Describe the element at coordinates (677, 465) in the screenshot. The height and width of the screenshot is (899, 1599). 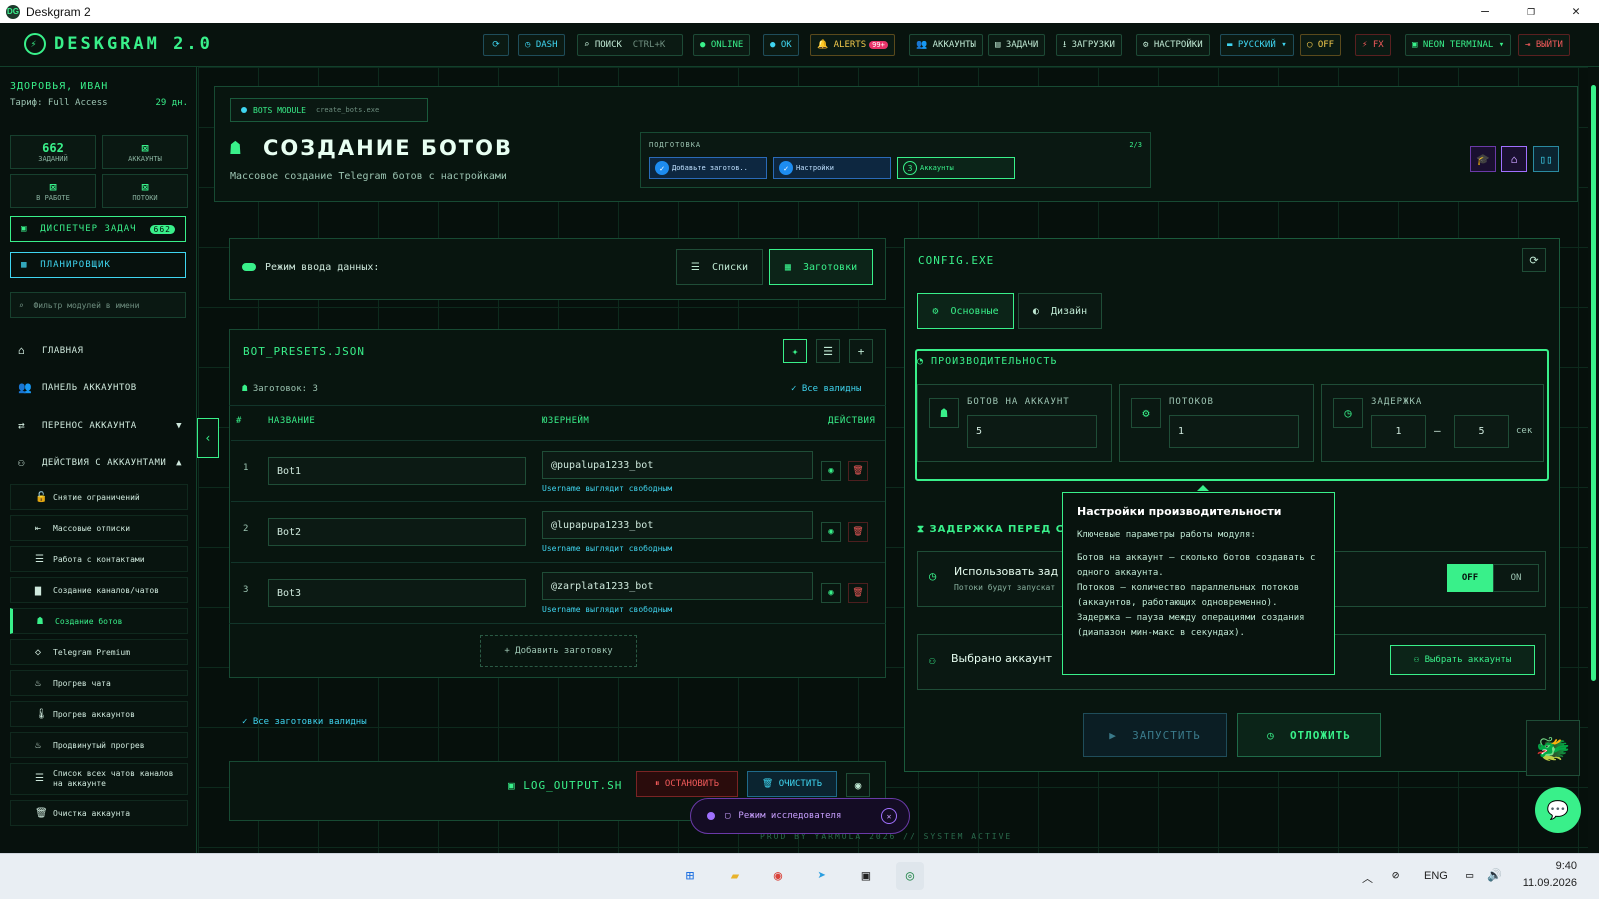
I see `bot-username-input: @pupalupa1233_bot` at that location.